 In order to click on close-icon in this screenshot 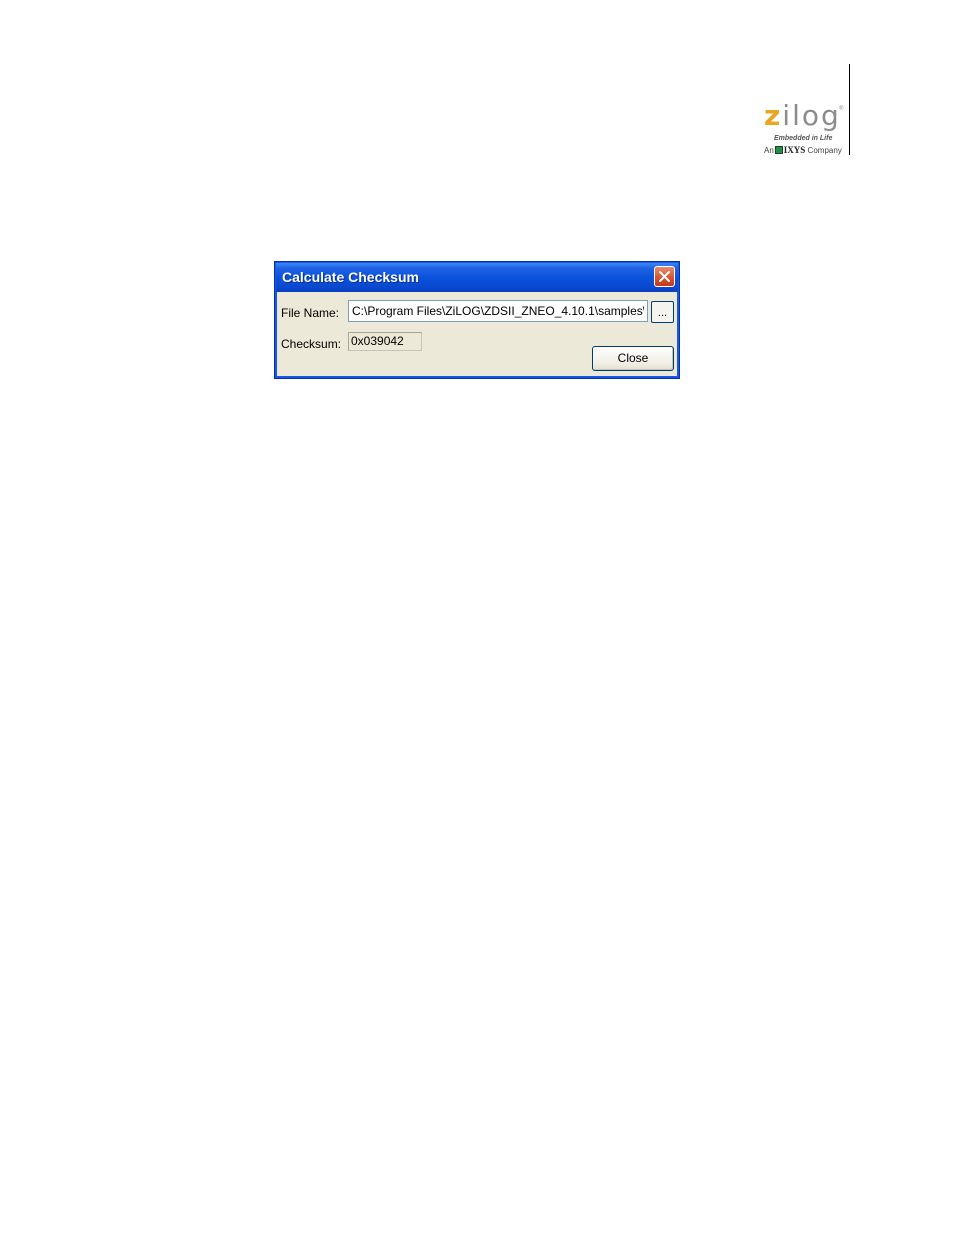, I will do `click(664, 276)`.